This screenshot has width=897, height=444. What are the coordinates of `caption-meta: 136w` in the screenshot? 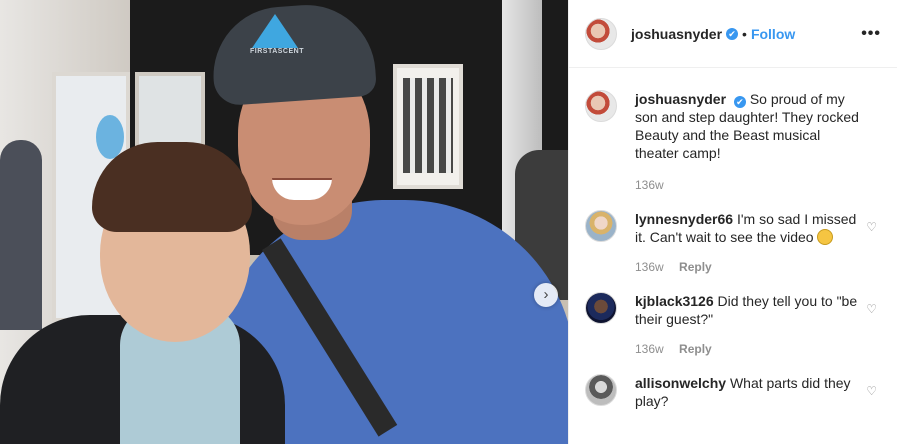 It's located at (751, 185).